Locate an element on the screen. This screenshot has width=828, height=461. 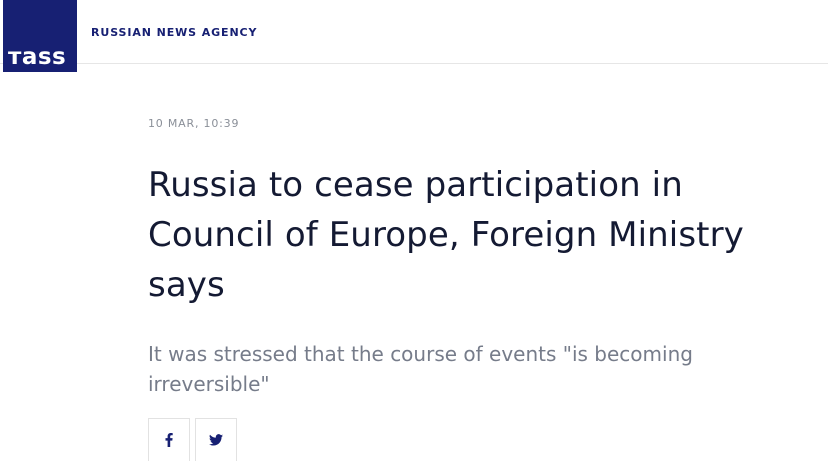
facebook-icon is located at coordinates (169, 440).